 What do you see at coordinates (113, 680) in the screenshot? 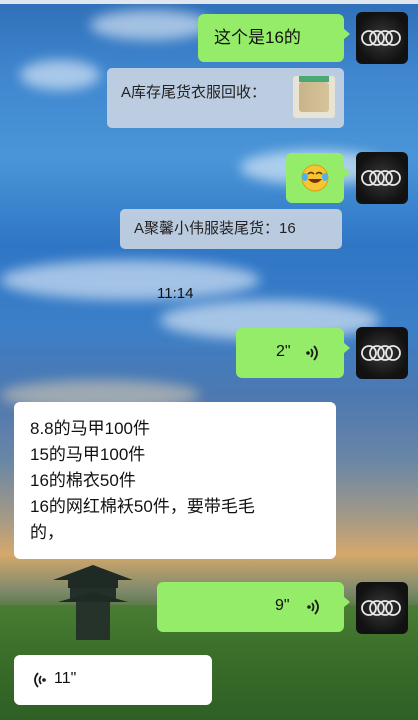
I see `received-voice-bubble: 11"` at bounding box center [113, 680].